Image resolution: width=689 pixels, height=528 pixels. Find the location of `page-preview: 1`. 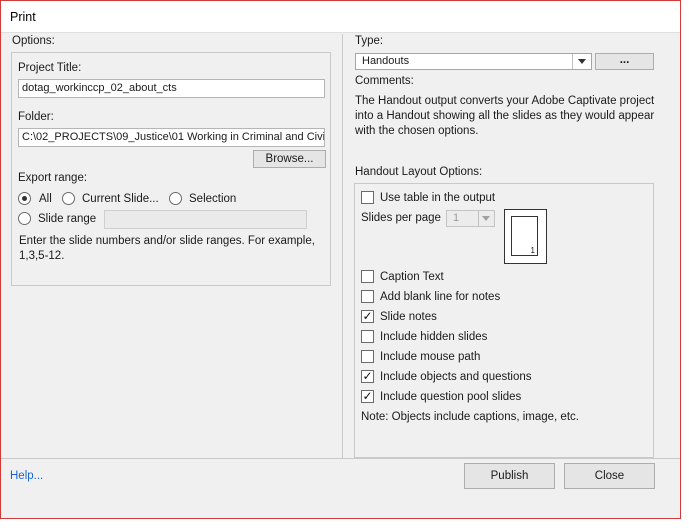

page-preview: 1 is located at coordinates (525, 236).